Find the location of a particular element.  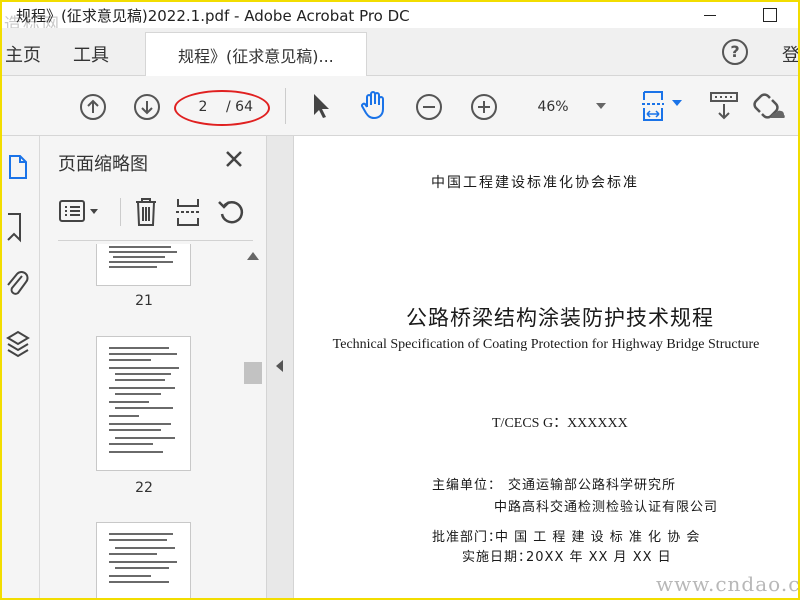

help-icon: ? is located at coordinates (735, 52).